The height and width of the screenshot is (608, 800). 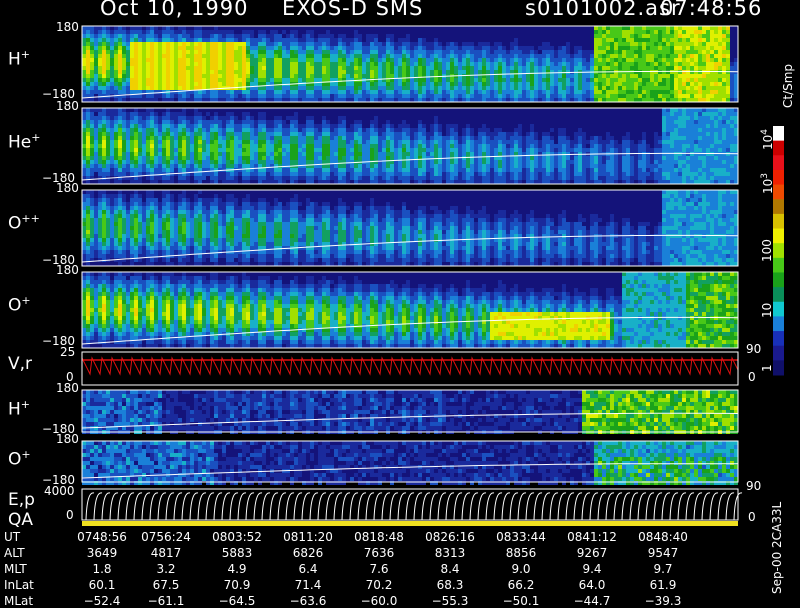 I want to click on table-cell: −50.1, so click(x=521, y=601).